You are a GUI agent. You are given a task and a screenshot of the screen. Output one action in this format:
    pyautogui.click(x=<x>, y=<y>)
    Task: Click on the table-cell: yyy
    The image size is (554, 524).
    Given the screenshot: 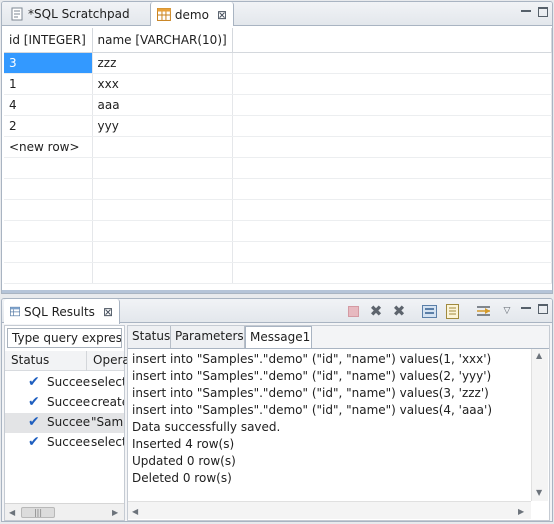 What is the action you would take?
    pyautogui.click(x=162, y=126)
    